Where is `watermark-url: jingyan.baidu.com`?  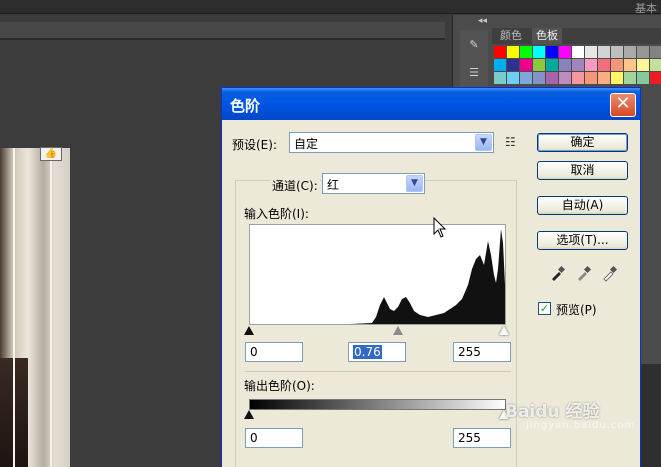 watermark-url: jingyan.baidu.com is located at coordinates (581, 425).